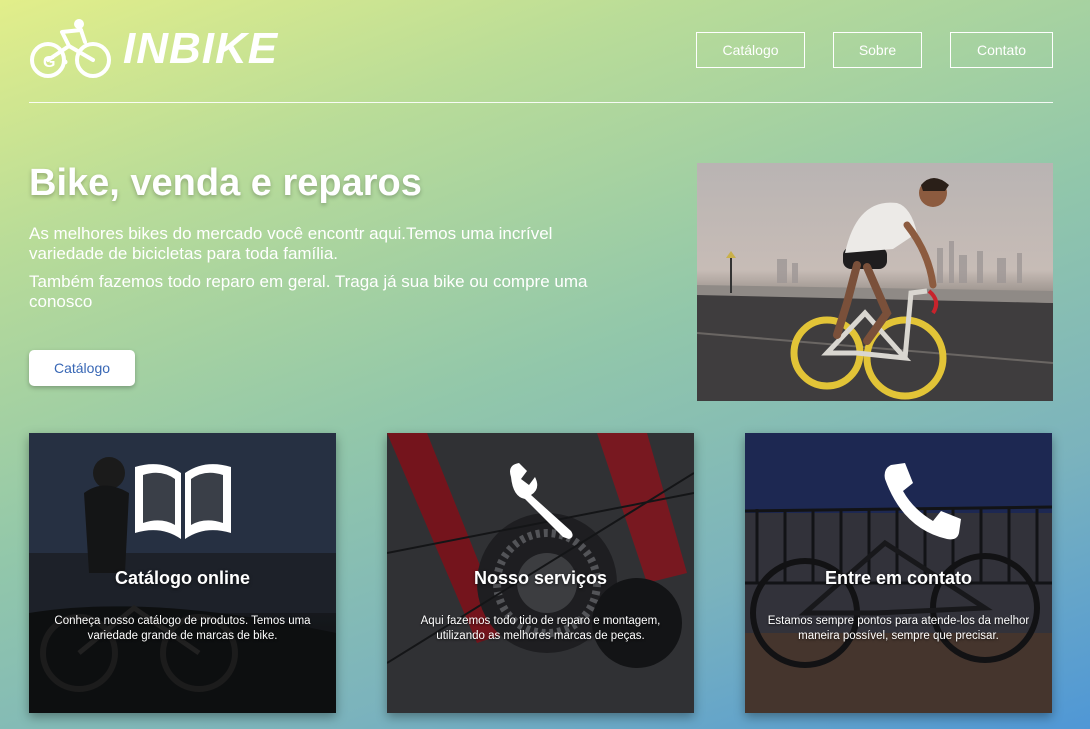  What do you see at coordinates (541, 501) in the screenshot?
I see `wrench-icon` at bounding box center [541, 501].